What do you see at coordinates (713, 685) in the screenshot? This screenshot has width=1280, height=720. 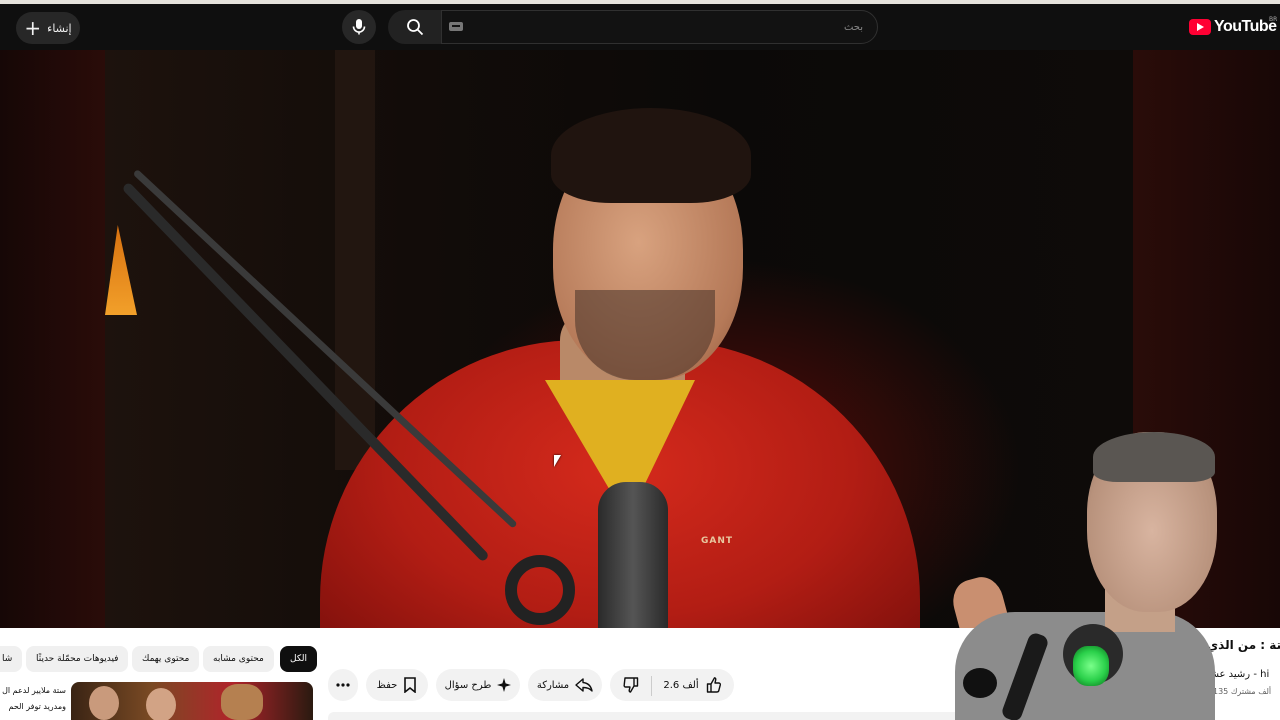 I see `thumbs-up-icon` at bounding box center [713, 685].